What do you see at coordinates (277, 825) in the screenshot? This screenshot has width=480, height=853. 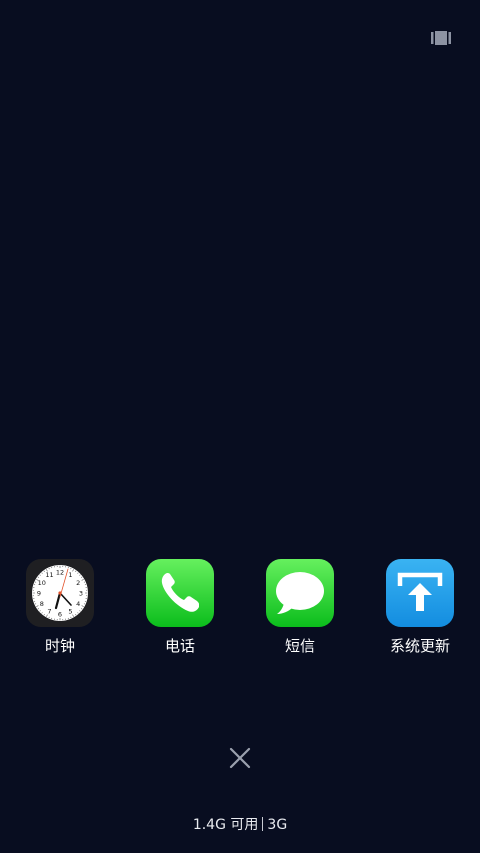 I see `network-type: 3G` at bounding box center [277, 825].